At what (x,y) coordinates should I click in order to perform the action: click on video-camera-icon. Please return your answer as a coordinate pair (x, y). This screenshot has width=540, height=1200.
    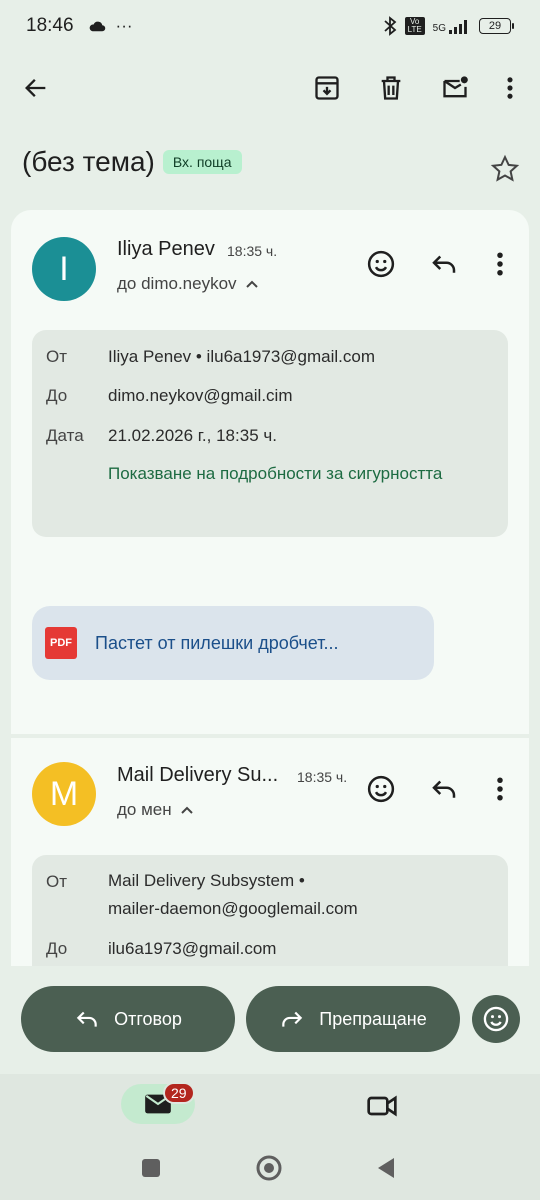
    Looking at the image, I should click on (382, 1106).